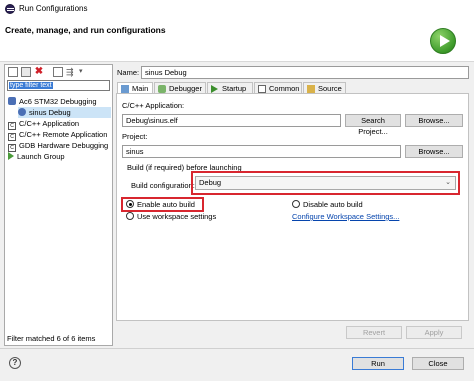  What do you see at coordinates (39, 72) in the screenshot?
I see `delete-icon: ✖` at bounding box center [39, 72].